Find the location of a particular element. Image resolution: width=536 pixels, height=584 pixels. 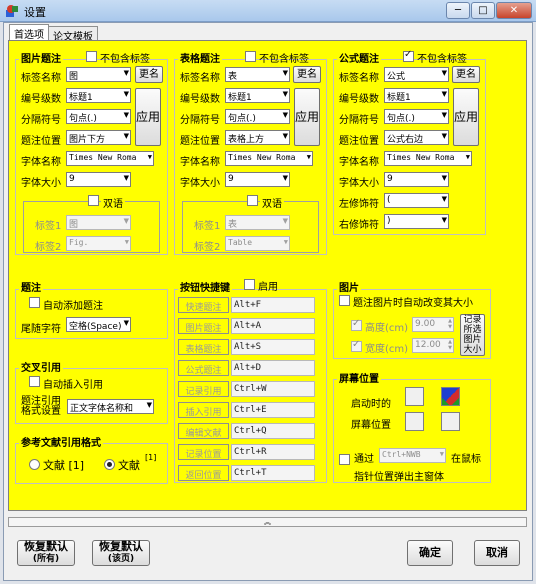

collapse-bar: ︽ is located at coordinates (267, 522).